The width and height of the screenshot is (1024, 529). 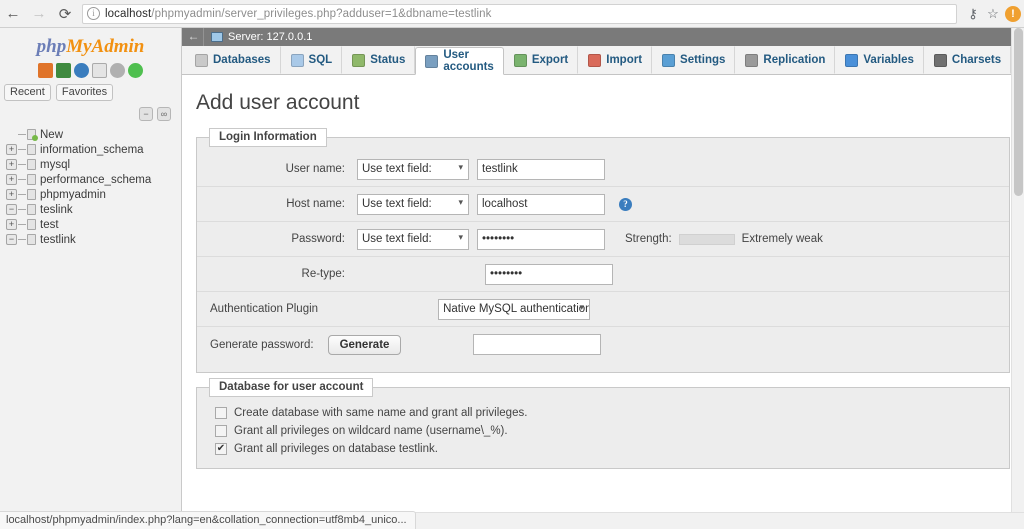 What do you see at coordinates (291, 387) in the screenshot?
I see `database-for-user-legend: Database for user account` at bounding box center [291, 387].